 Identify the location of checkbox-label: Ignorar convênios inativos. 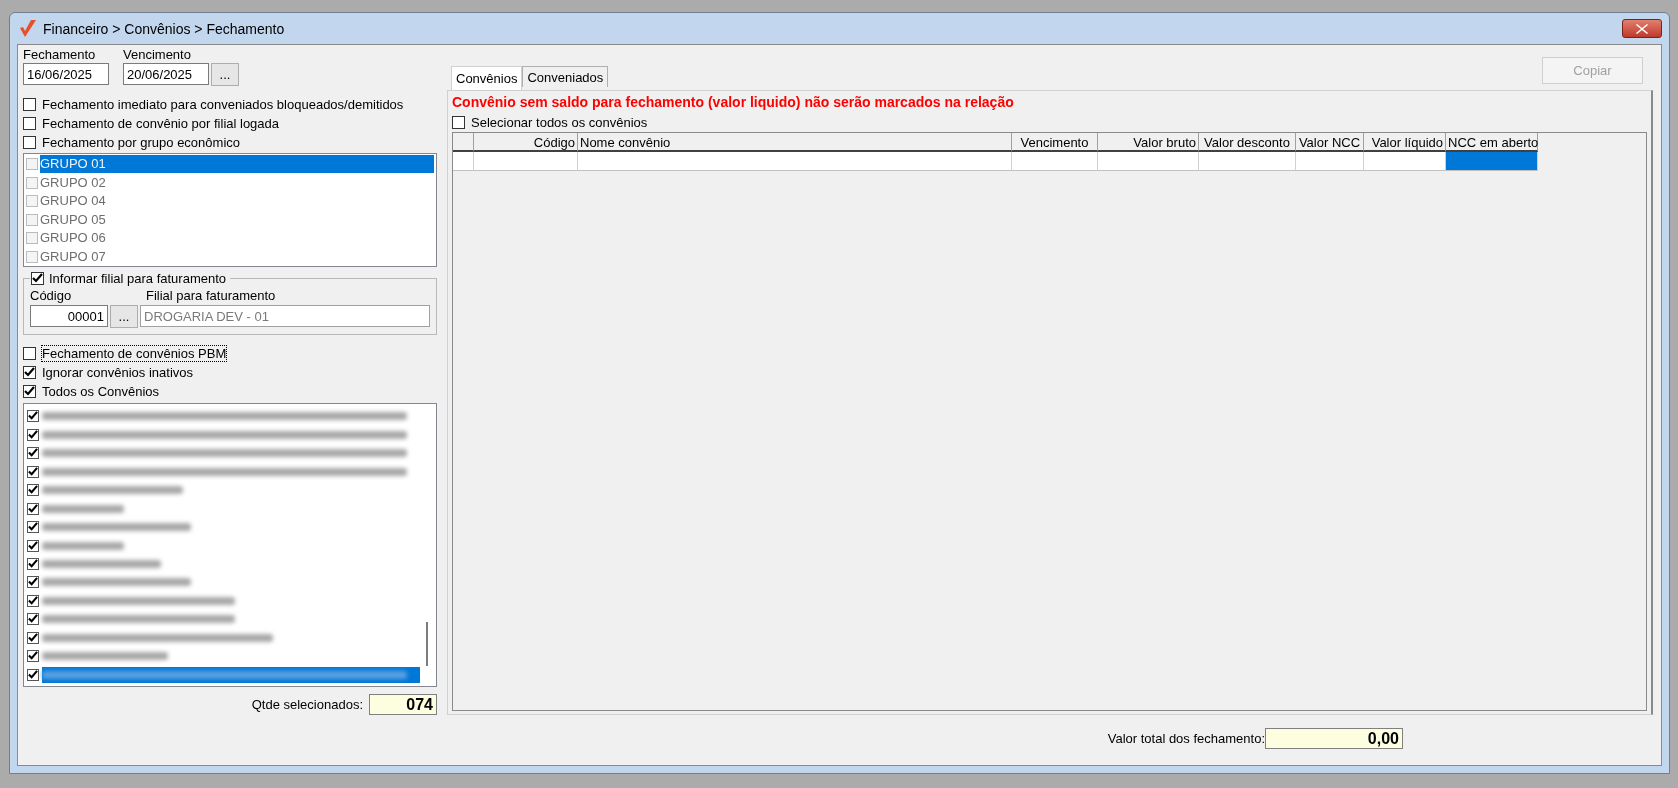
(118, 372).